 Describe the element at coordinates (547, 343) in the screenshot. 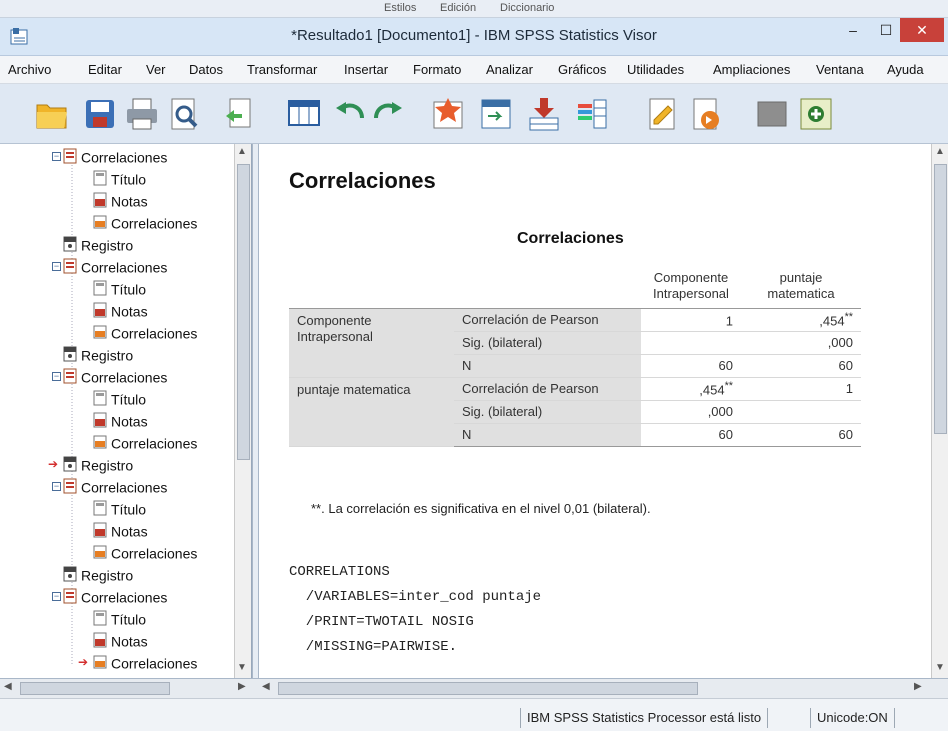

I see `row-stat: Sig. (bilateral)` at that location.